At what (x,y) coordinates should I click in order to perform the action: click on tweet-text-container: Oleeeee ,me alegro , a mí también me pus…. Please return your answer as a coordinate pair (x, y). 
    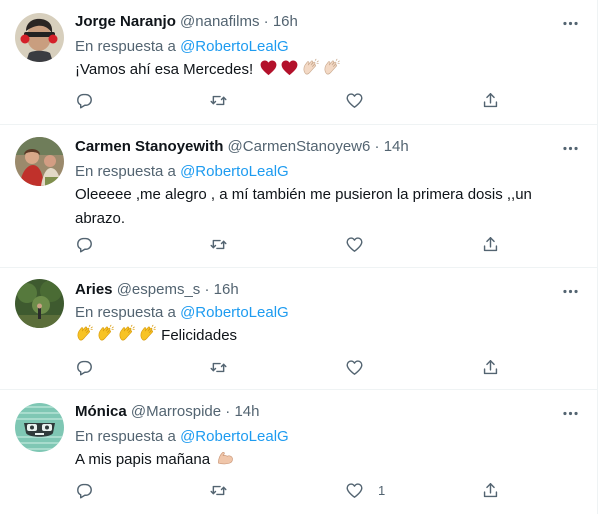
    Looking at the image, I should click on (326, 207).